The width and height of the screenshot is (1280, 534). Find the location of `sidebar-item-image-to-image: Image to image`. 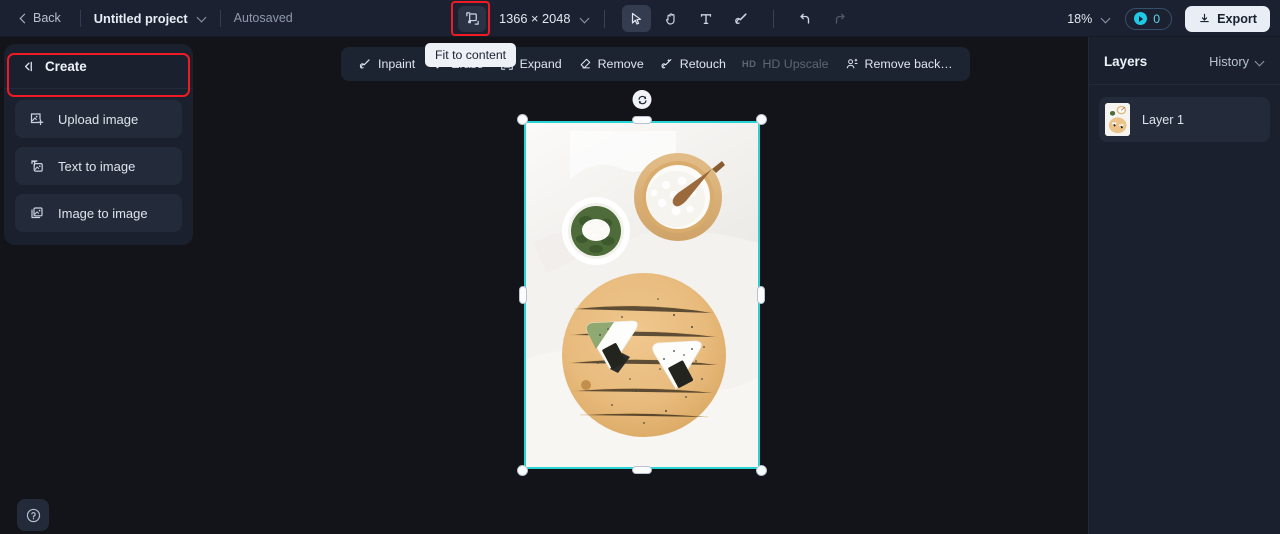

sidebar-item-image-to-image: Image to image is located at coordinates (98, 213).